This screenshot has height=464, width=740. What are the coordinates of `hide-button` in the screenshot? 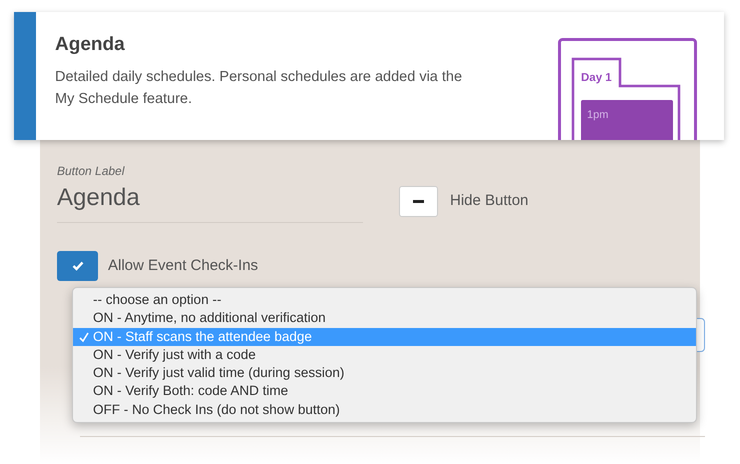 It's located at (418, 201).